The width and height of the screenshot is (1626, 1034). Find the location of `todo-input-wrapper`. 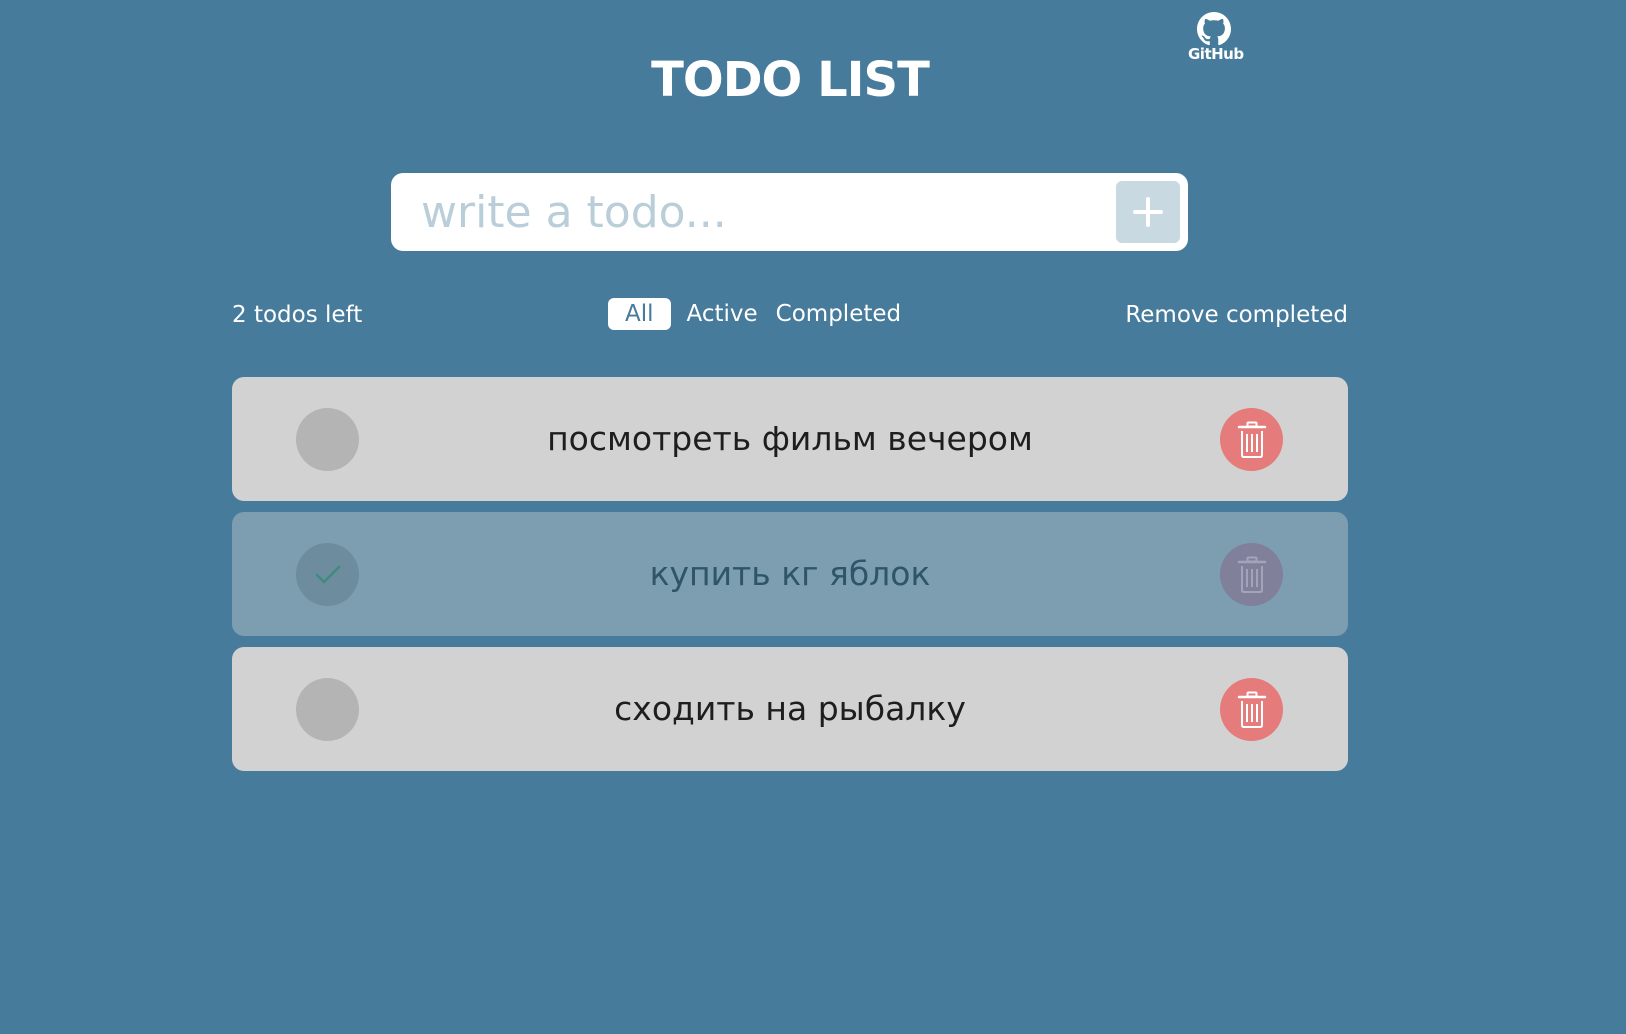

todo-input-wrapper is located at coordinates (789, 212).